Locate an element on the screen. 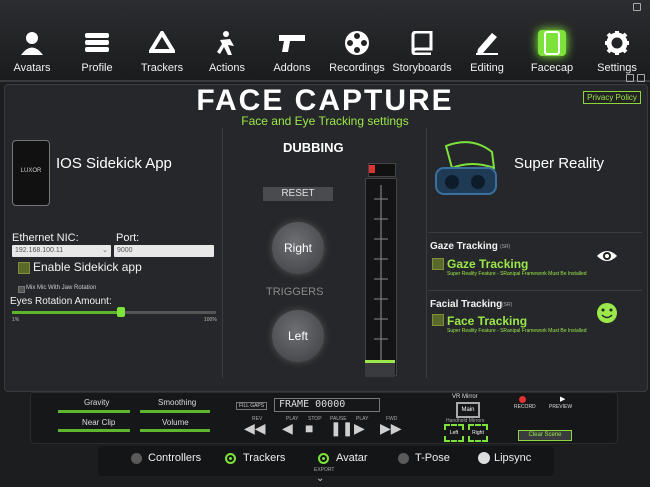  mix-mic-checkbox is located at coordinates (21, 289).